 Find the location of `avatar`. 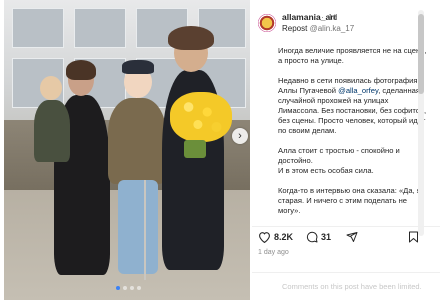

avatar is located at coordinates (267, 23).